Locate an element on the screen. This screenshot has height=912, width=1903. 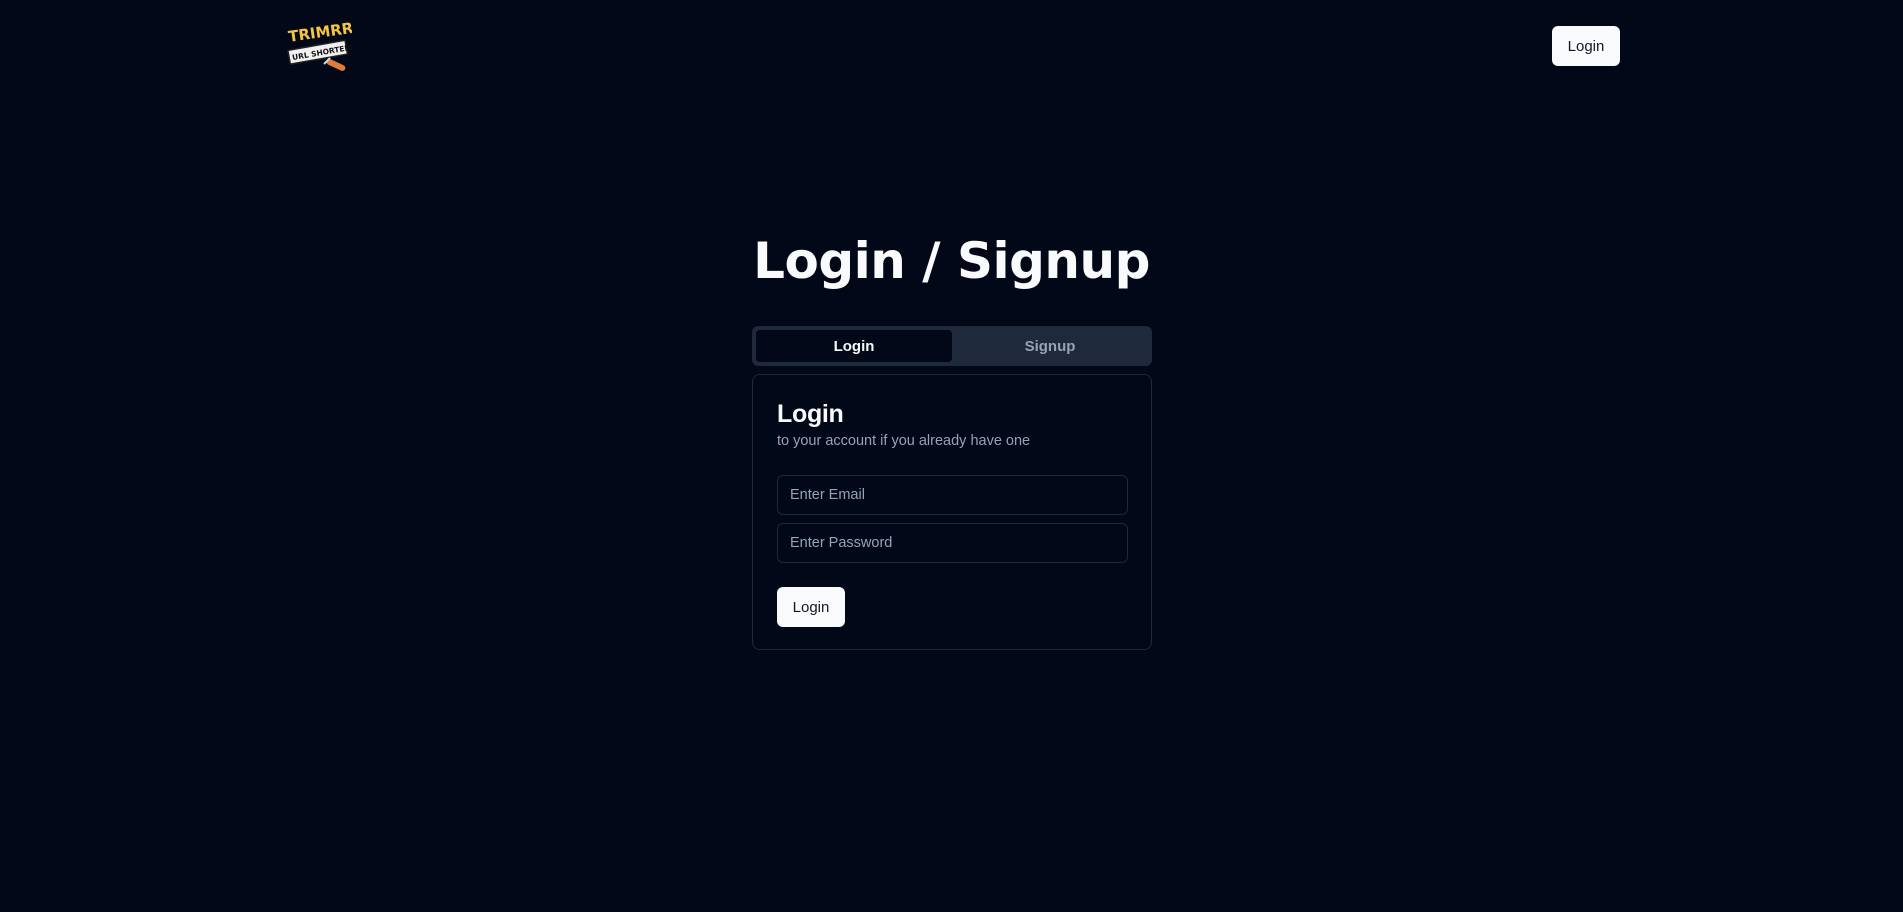
card-title: Login is located at coordinates (810, 414).